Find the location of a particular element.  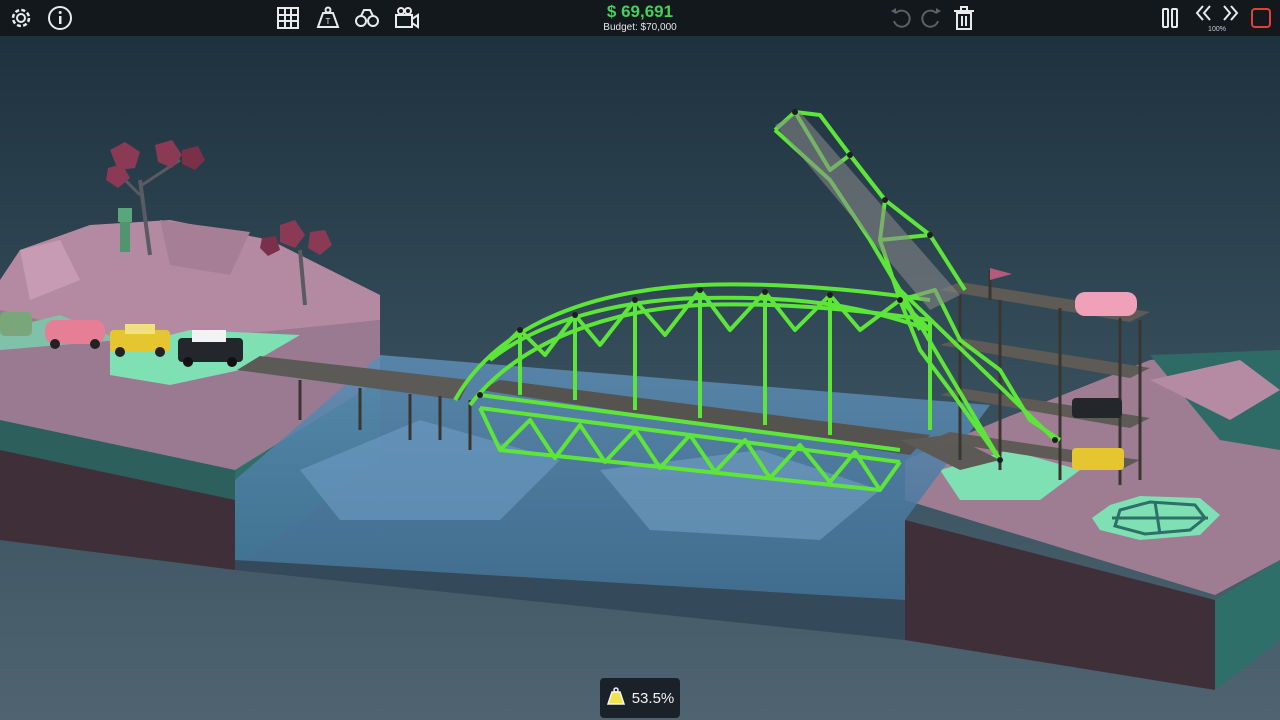

redo-icon is located at coordinates (931, 18).